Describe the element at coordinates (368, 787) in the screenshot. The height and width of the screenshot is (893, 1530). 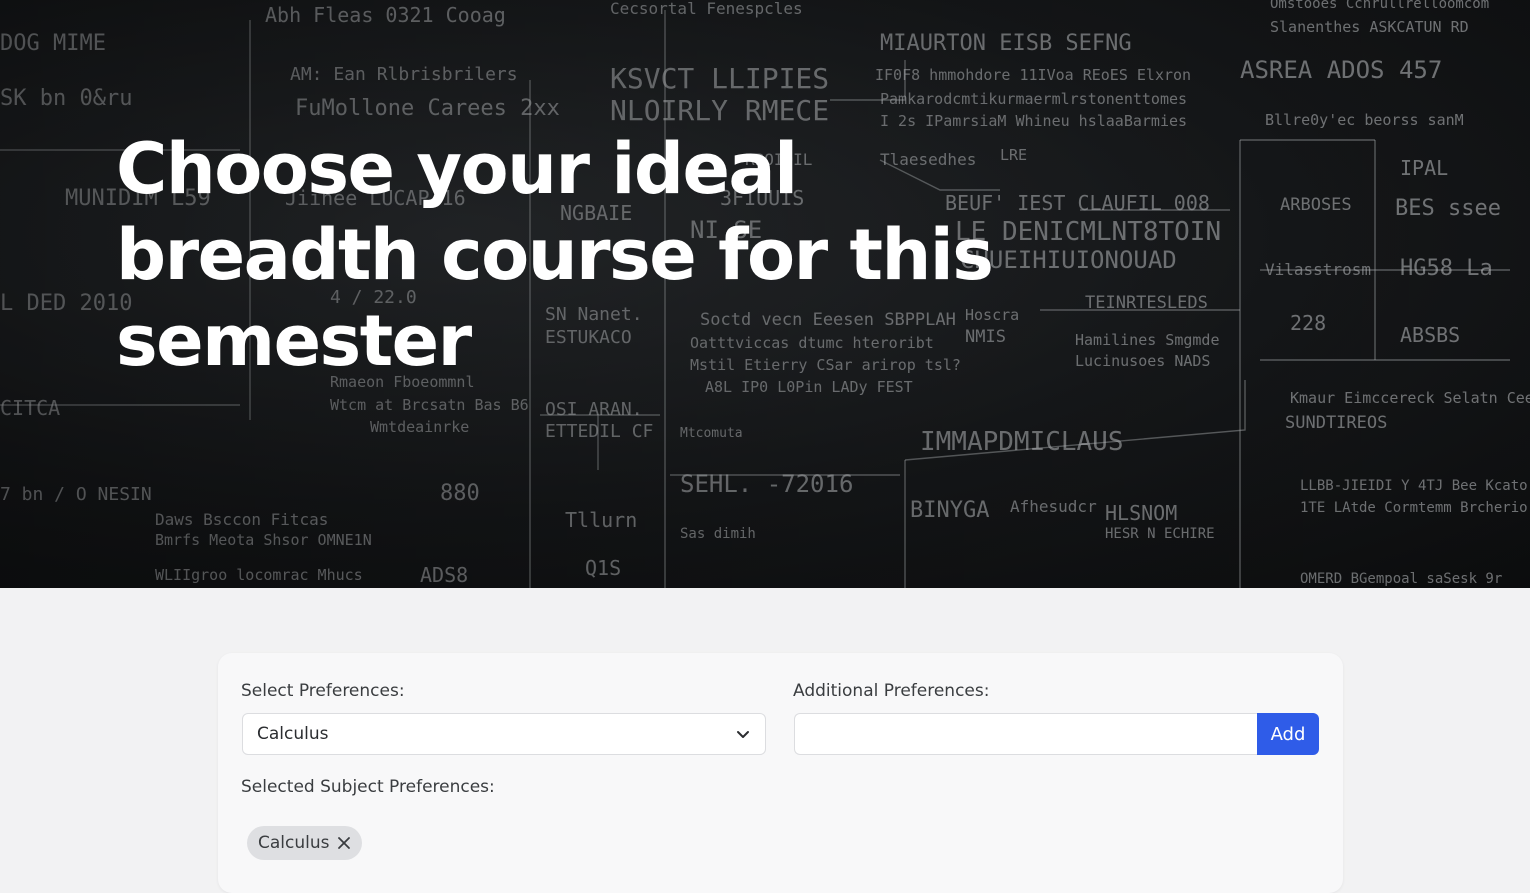
I see `selected-preferences-label: Selected Subject Preferences:` at that location.